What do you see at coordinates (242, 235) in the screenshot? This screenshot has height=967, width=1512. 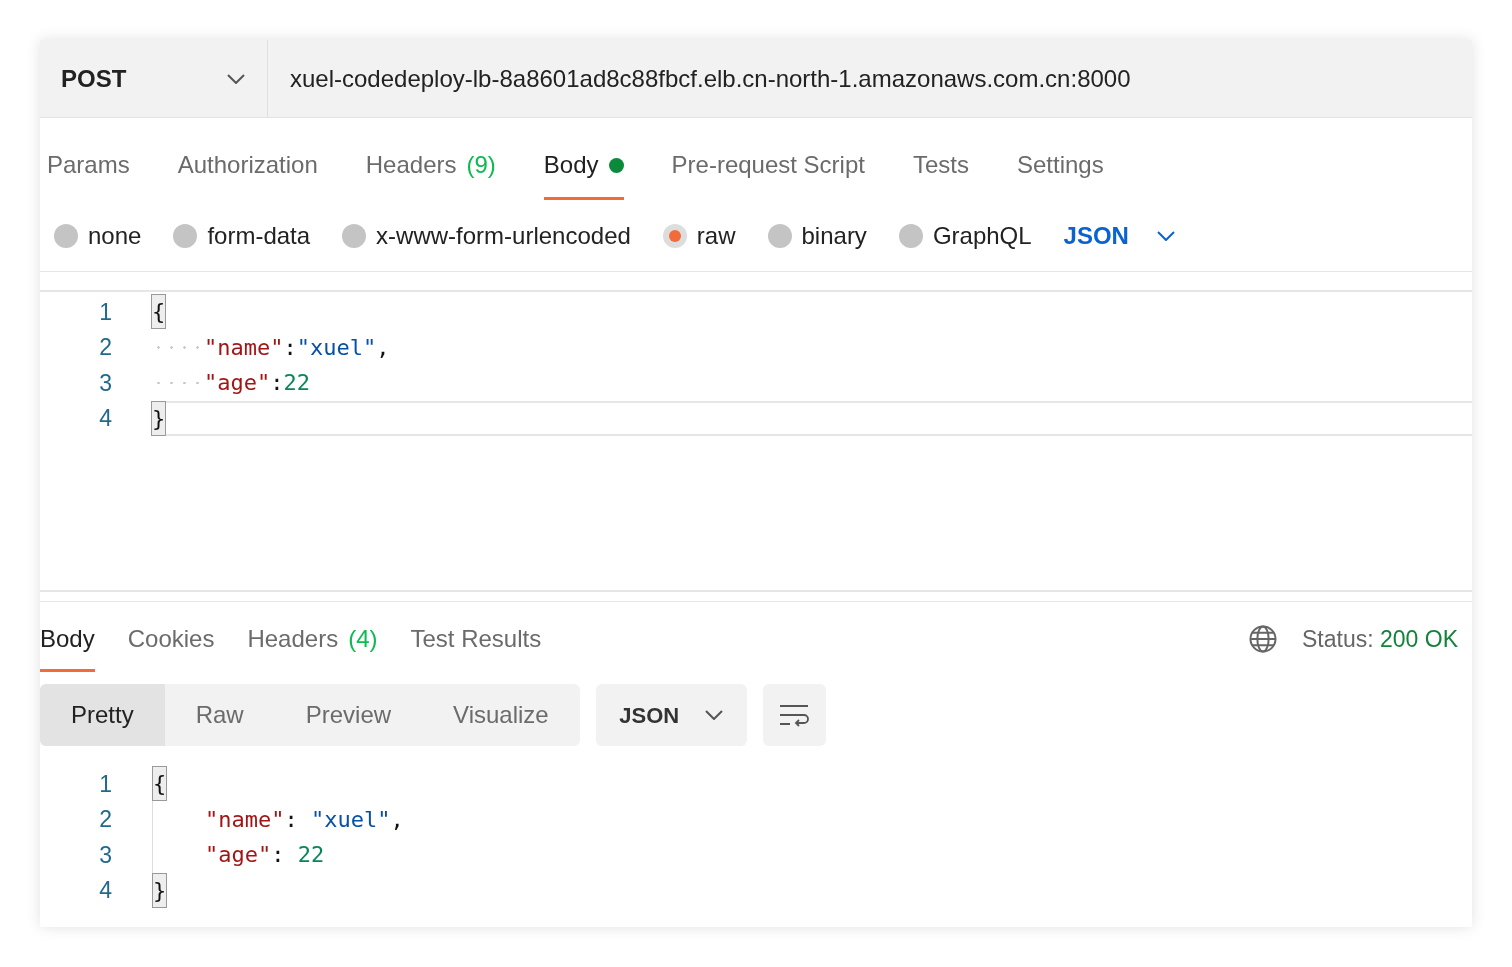 I see `body-type-radio: form-data` at bounding box center [242, 235].